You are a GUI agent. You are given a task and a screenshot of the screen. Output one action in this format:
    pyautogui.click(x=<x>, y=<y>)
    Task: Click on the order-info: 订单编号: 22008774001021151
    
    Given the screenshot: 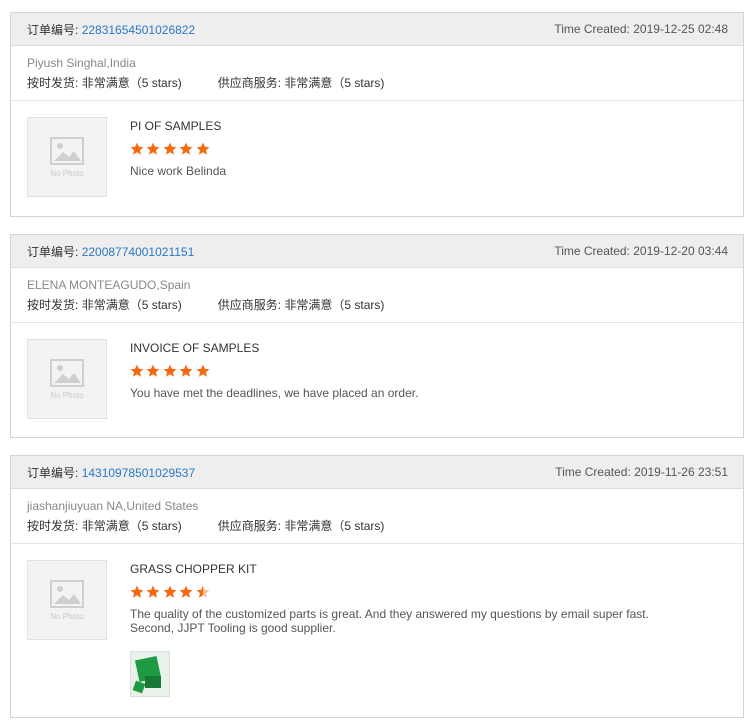 What is the action you would take?
    pyautogui.click(x=110, y=251)
    